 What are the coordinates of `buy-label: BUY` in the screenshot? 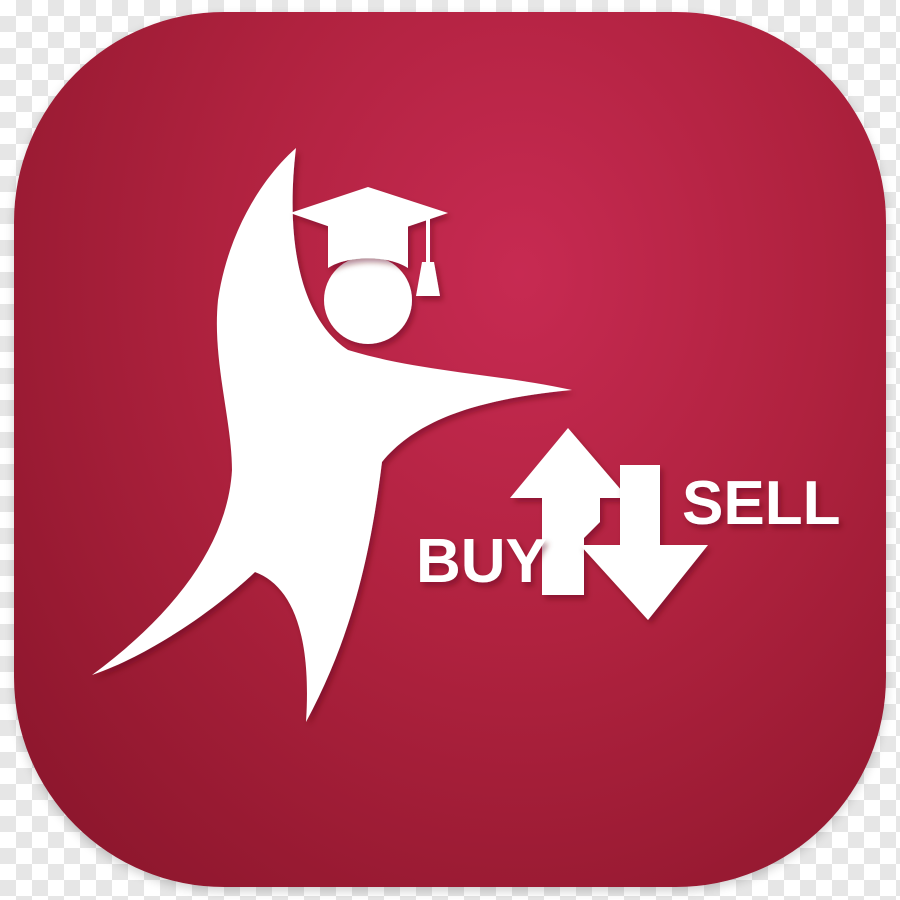 It's located at (481, 561).